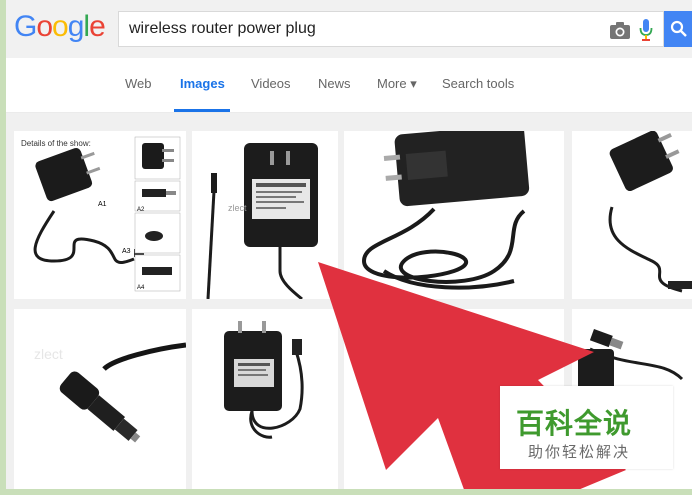 The image size is (692, 495). Describe the element at coordinates (579, 452) in the screenshot. I see `badge-subtitle: 助你轻松解决` at that location.